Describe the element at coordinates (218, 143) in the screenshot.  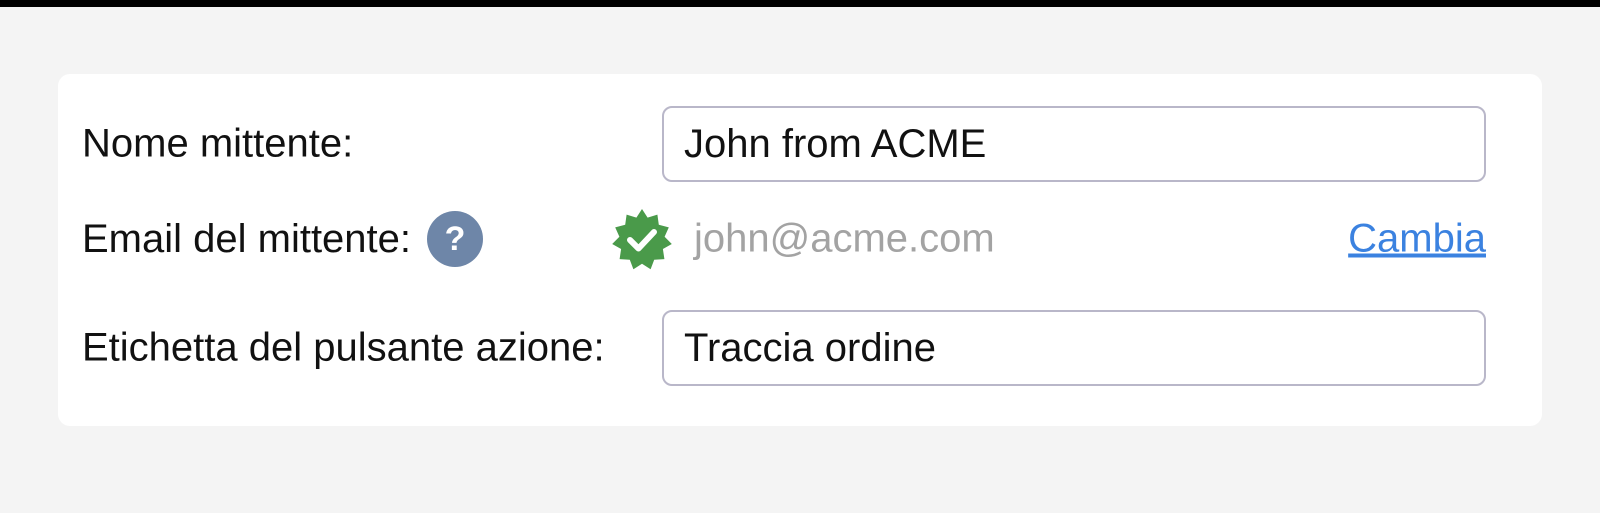
I see `sender-name-label: Nome mittente:` at that location.